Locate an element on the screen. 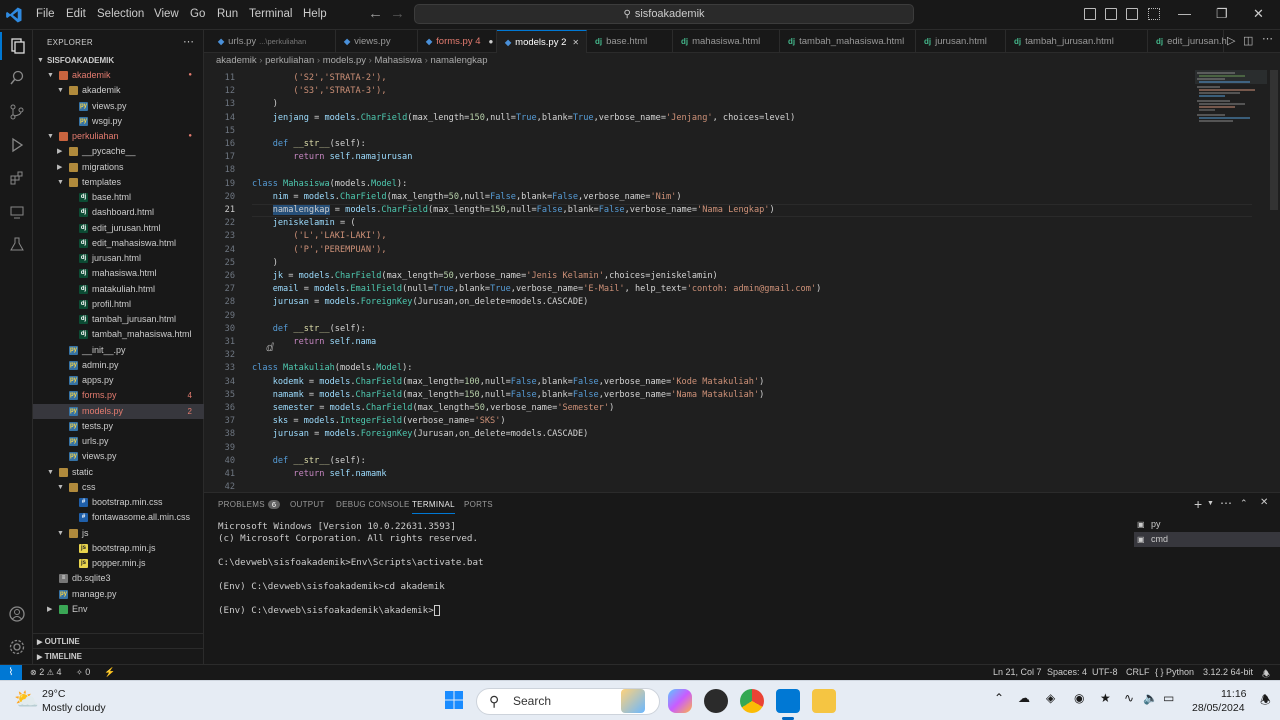 Image resolution: width=1280 pixels, height=720 pixels. cloud-sync-icon: ☁ is located at coordinates (1024, 698).